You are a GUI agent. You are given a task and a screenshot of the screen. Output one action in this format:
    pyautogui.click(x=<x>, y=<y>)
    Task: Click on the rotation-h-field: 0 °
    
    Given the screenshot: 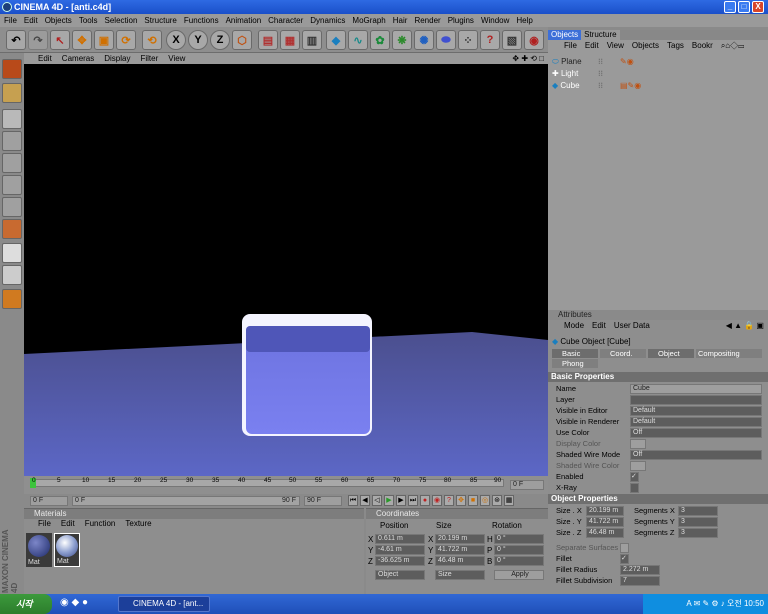 What is the action you would take?
    pyautogui.click(x=519, y=539)
    